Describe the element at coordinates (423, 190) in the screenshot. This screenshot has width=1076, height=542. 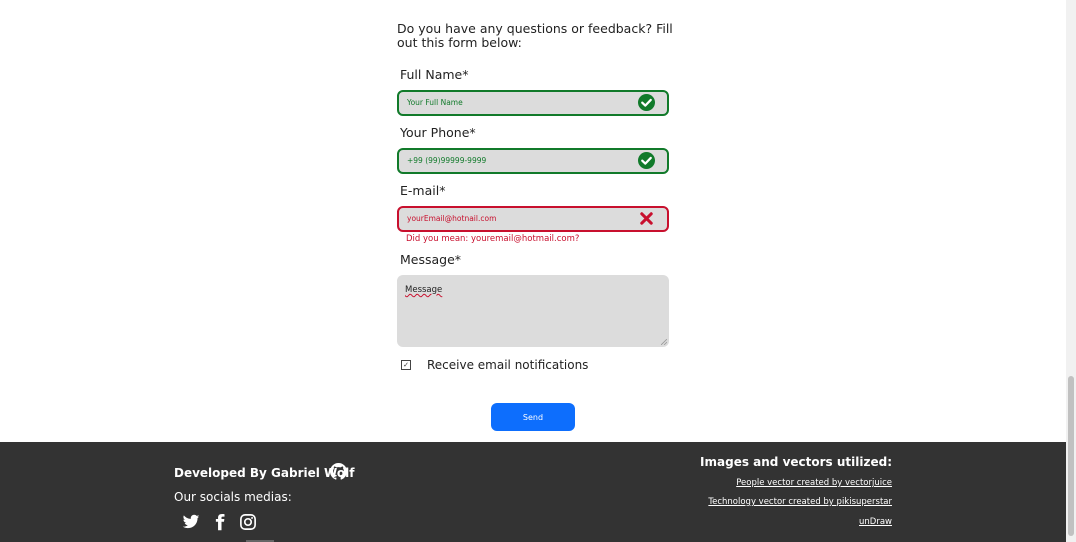
I see `email-label: E-mail*` at that location.